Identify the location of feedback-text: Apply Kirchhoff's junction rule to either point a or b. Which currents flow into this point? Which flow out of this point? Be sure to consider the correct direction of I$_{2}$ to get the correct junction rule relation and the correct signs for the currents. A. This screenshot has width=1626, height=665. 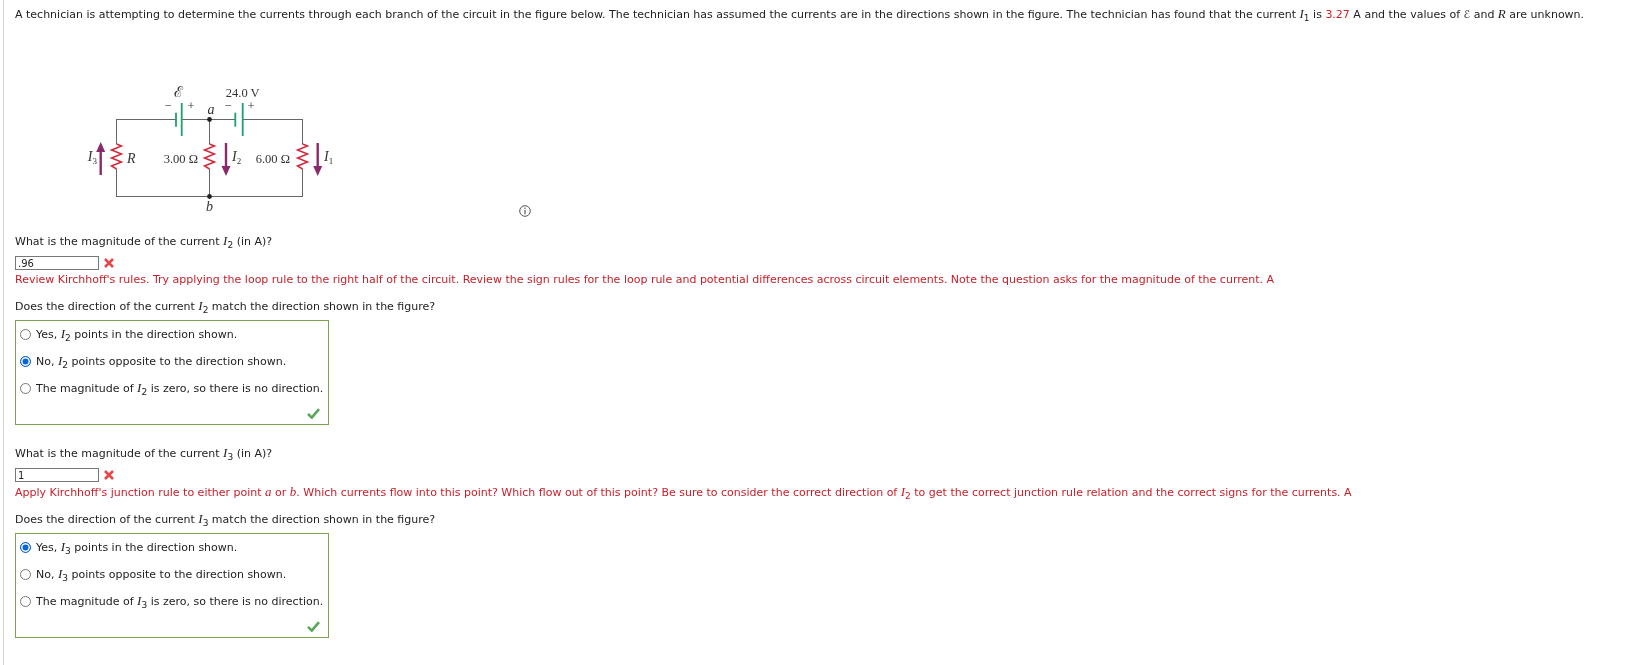
(684, 492).